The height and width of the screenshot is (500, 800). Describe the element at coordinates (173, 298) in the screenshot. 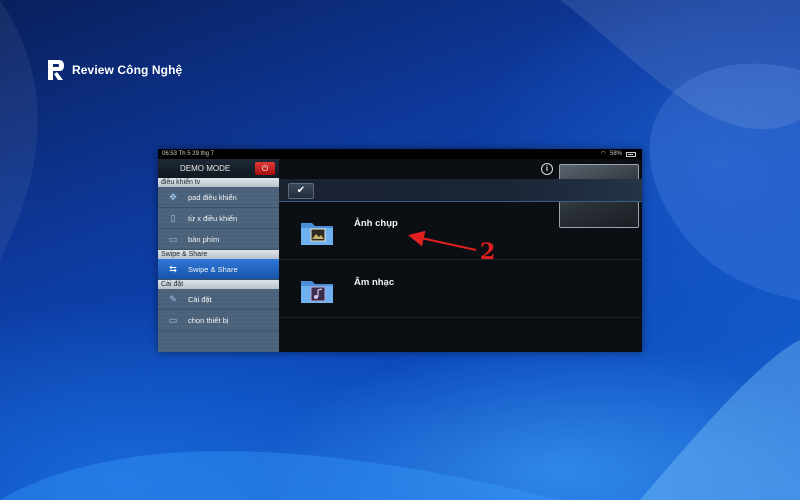

I see `wrench-icon: ✎` at that location.